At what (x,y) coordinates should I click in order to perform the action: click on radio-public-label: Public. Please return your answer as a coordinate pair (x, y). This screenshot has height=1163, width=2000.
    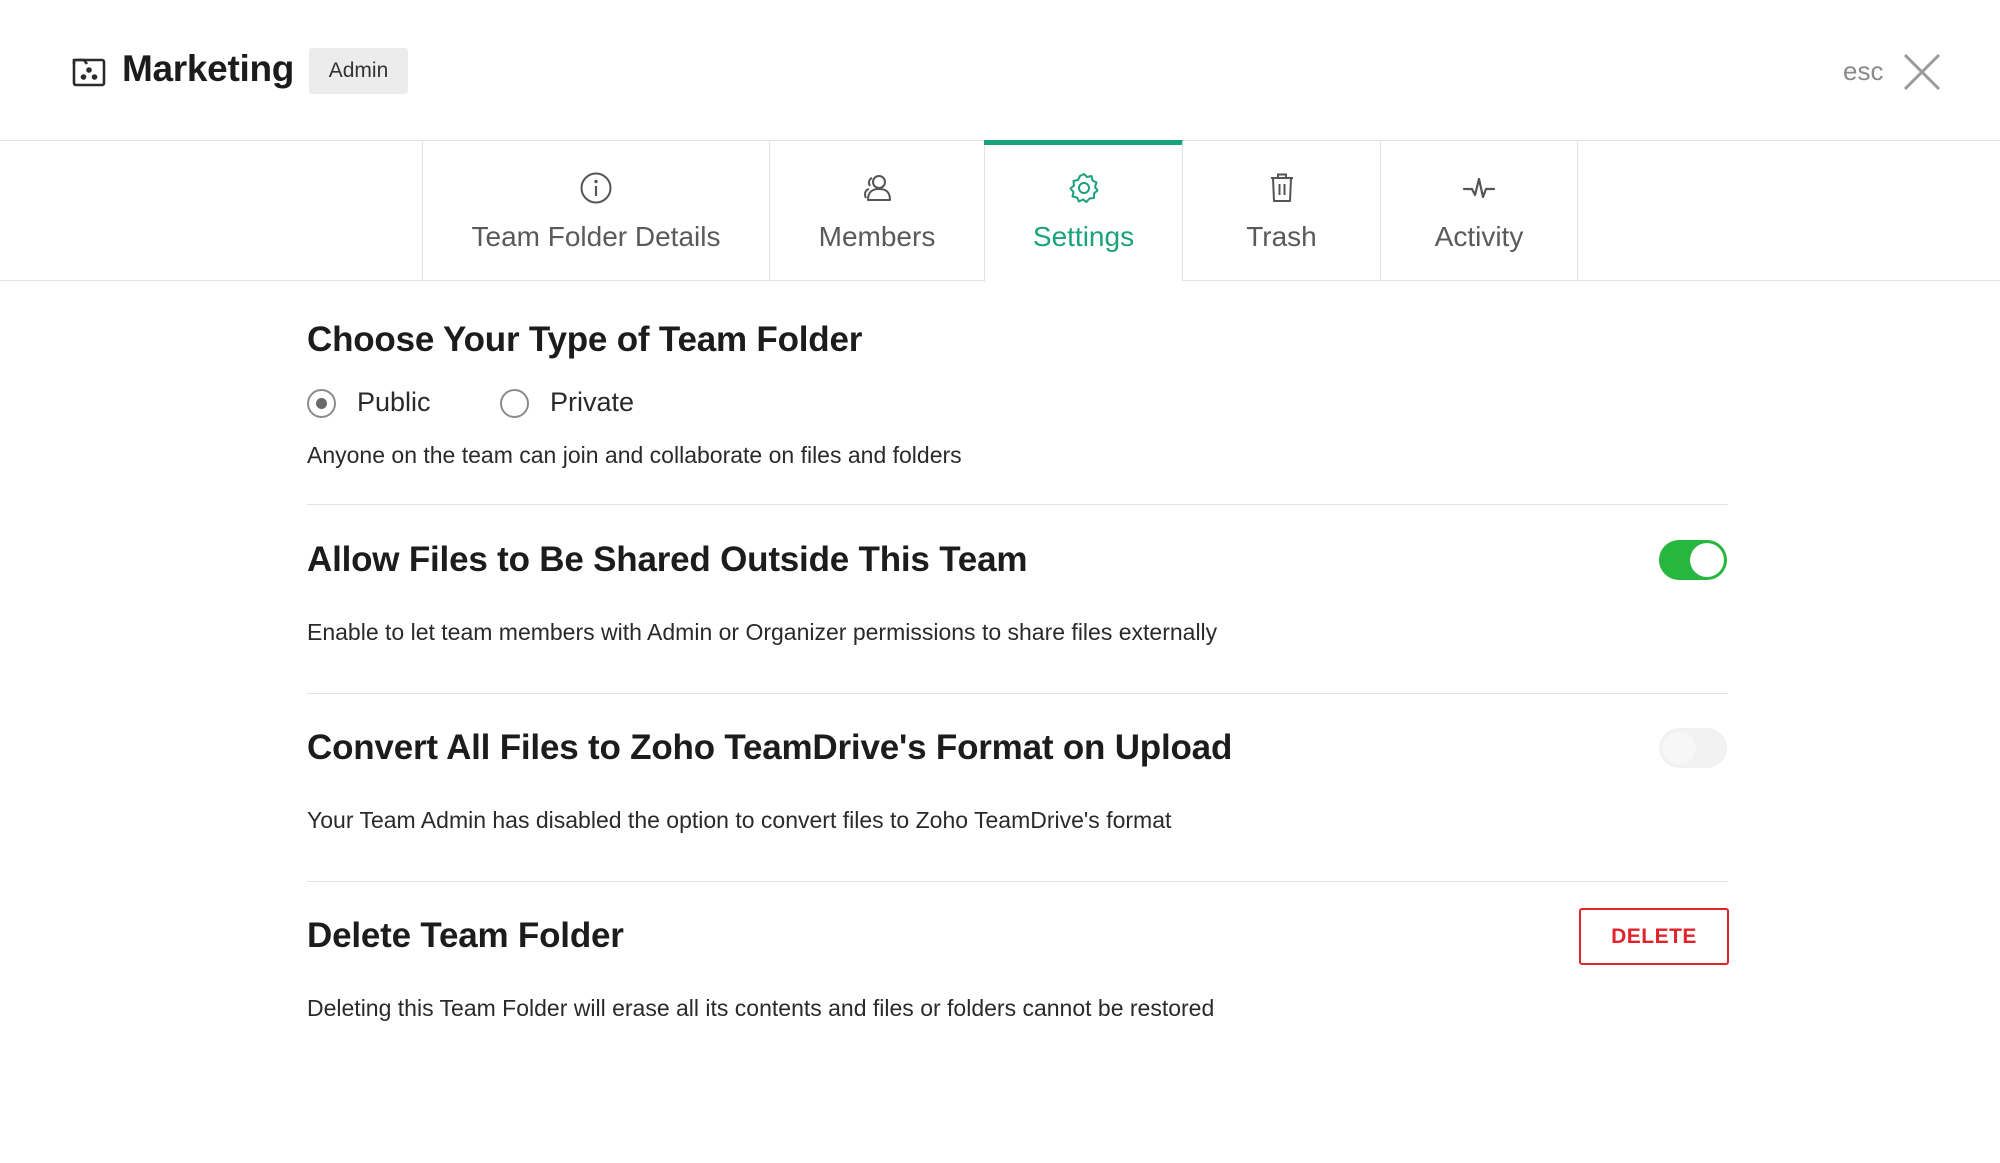
    Looking at the image, I should click on (394, 402).